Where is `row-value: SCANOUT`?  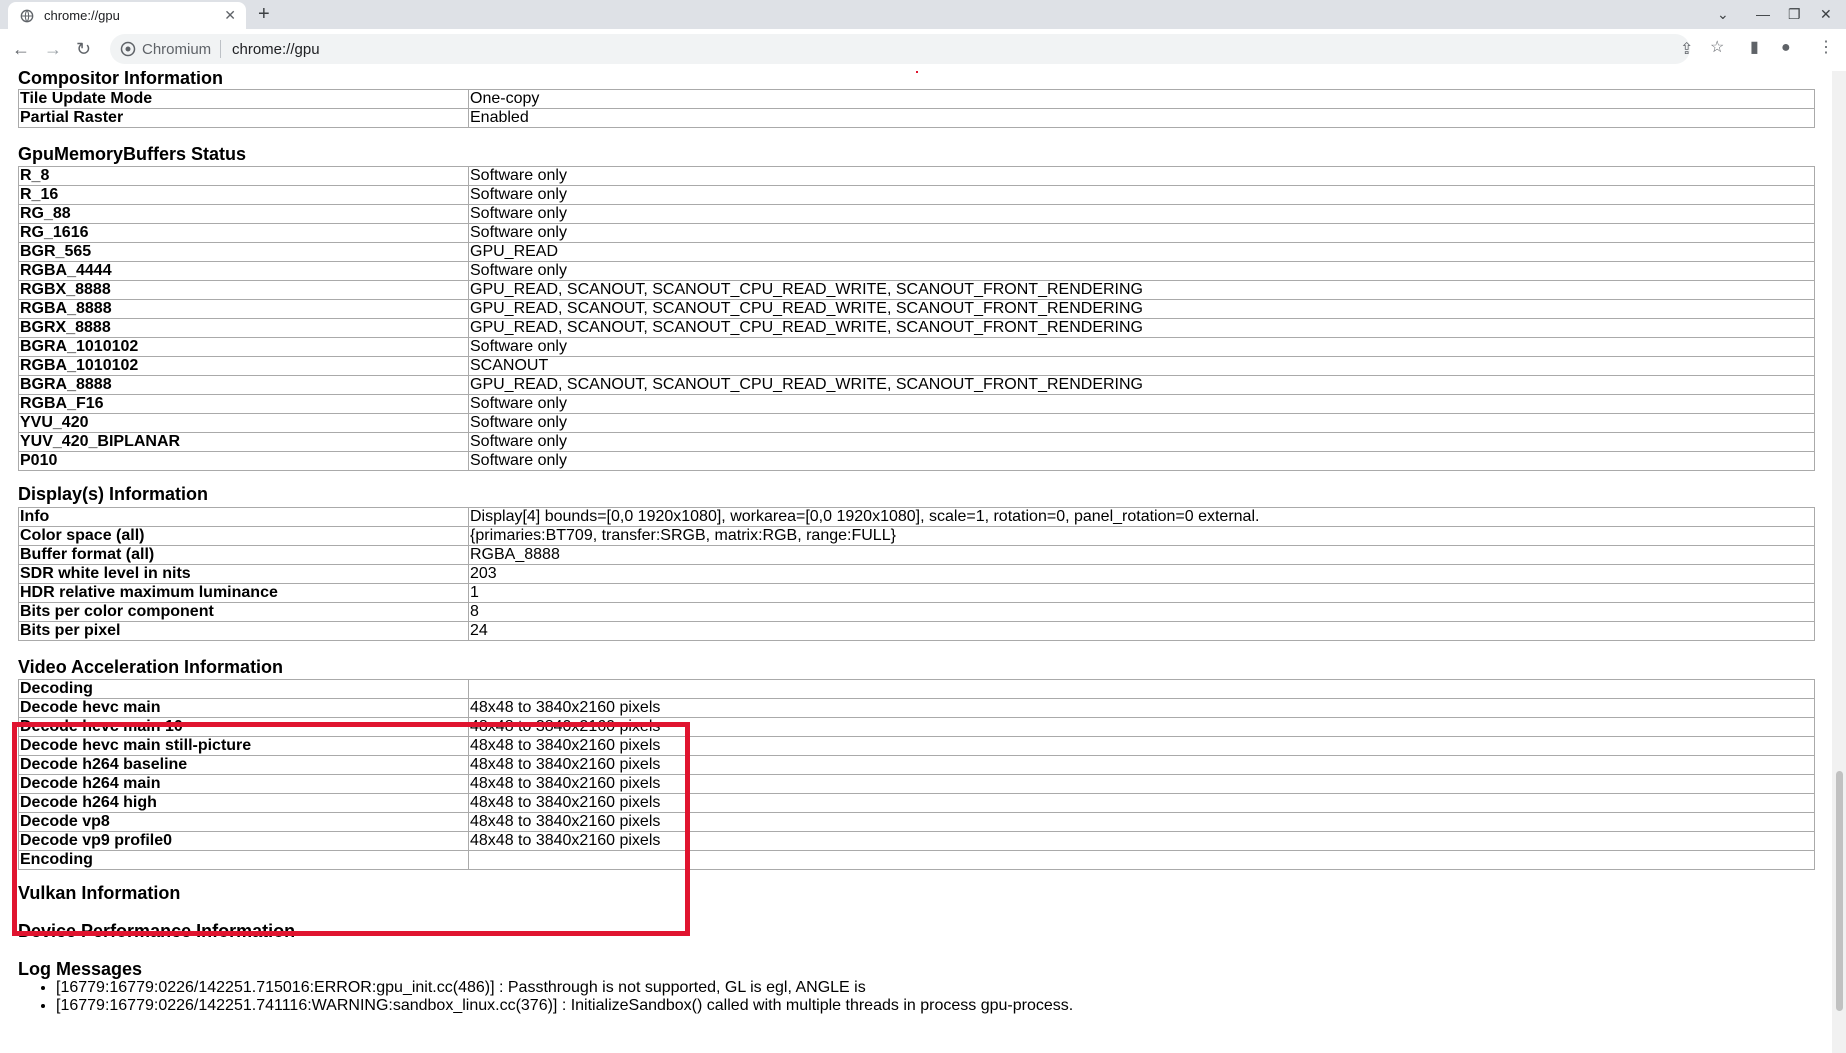
row-value: SCANOUT is located at coordinates (1141, 366).